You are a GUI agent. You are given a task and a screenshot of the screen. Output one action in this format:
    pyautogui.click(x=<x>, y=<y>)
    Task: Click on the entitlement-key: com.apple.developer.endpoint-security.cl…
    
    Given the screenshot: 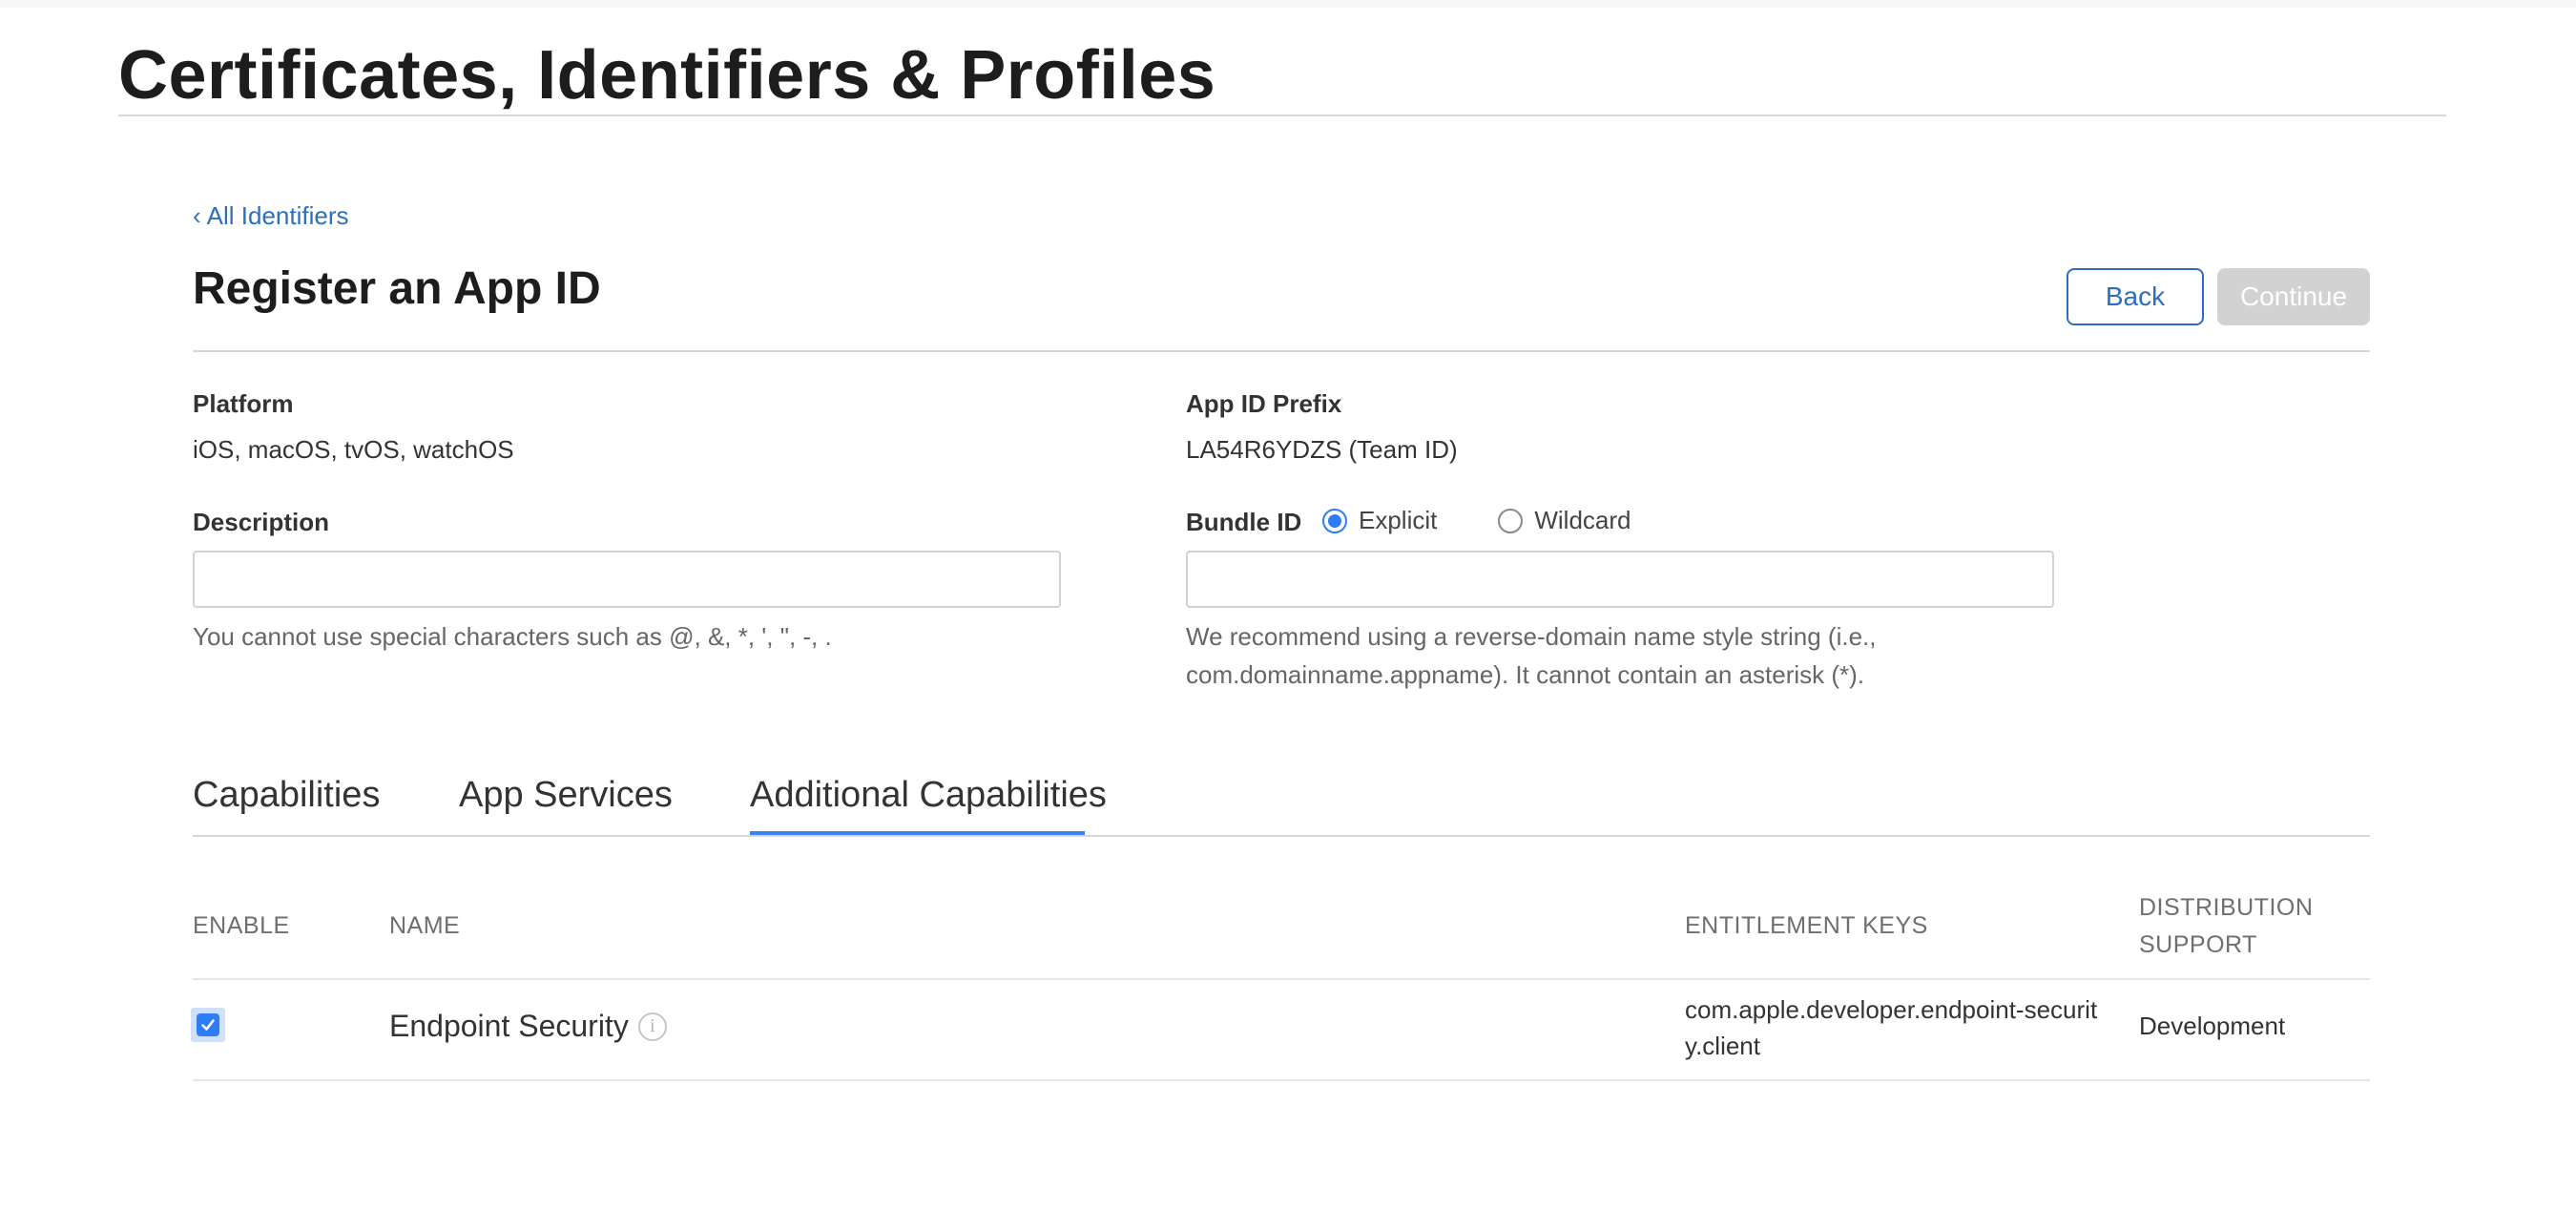 What is the action you would take?
    pyautogui.click(x=1891, y=1027)
    